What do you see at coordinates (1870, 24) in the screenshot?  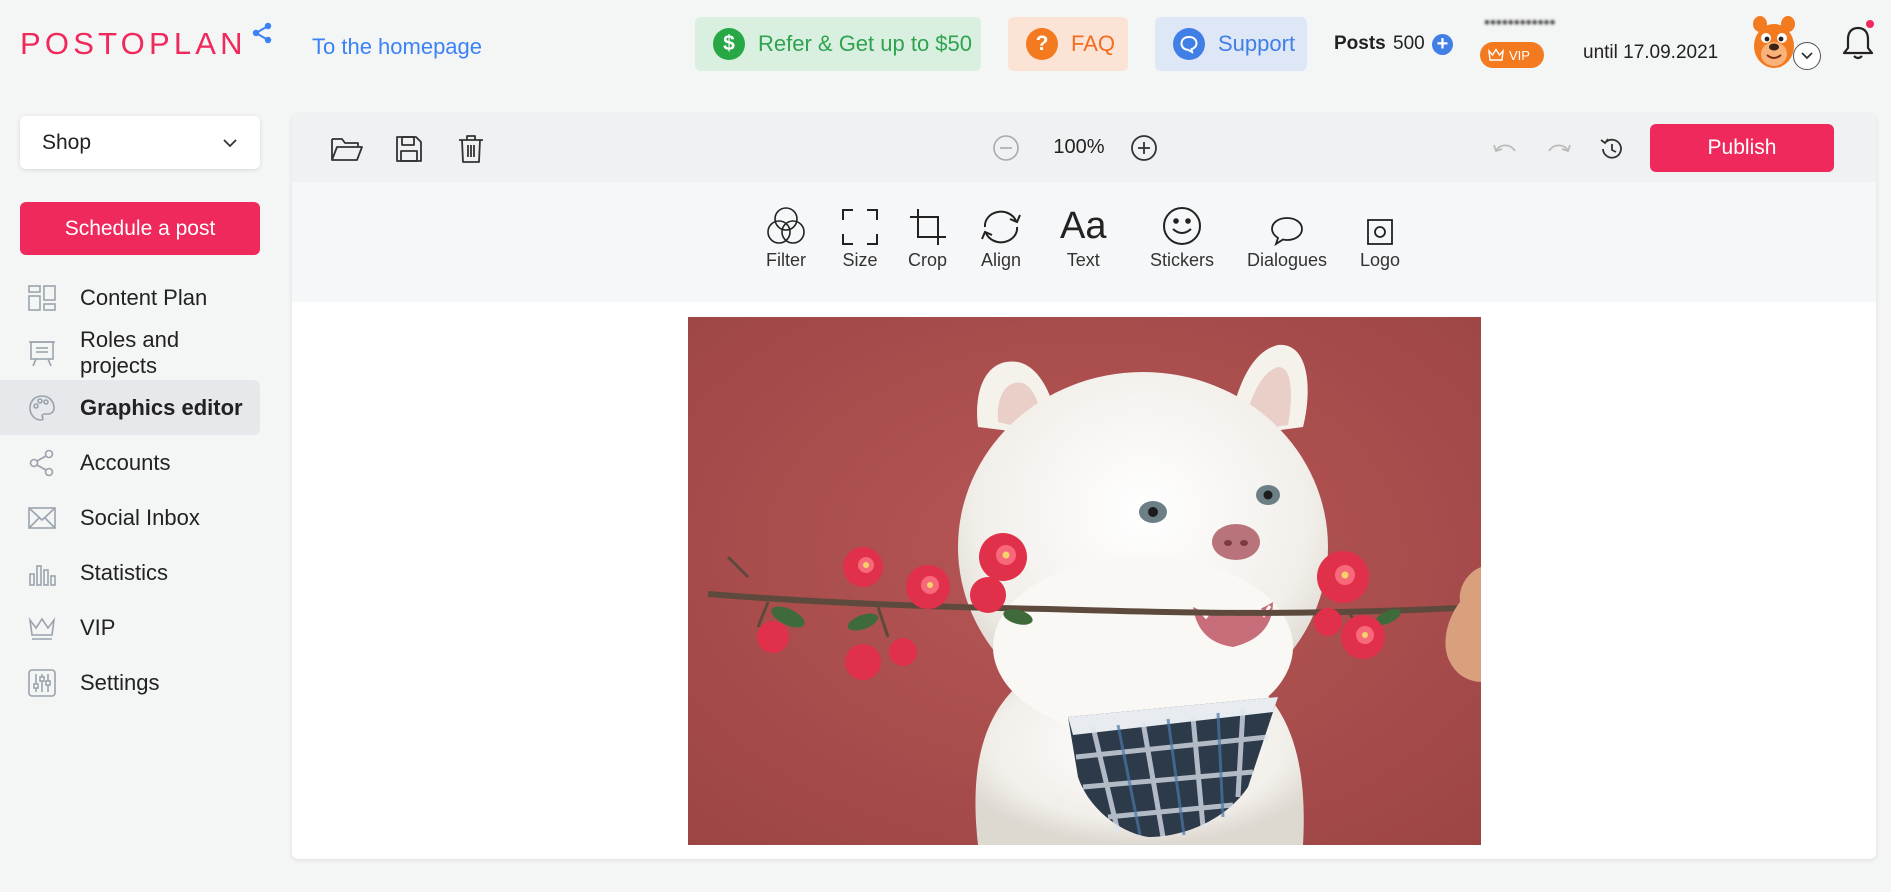 I see `notification-dot` at bounding box center [1870, 24].